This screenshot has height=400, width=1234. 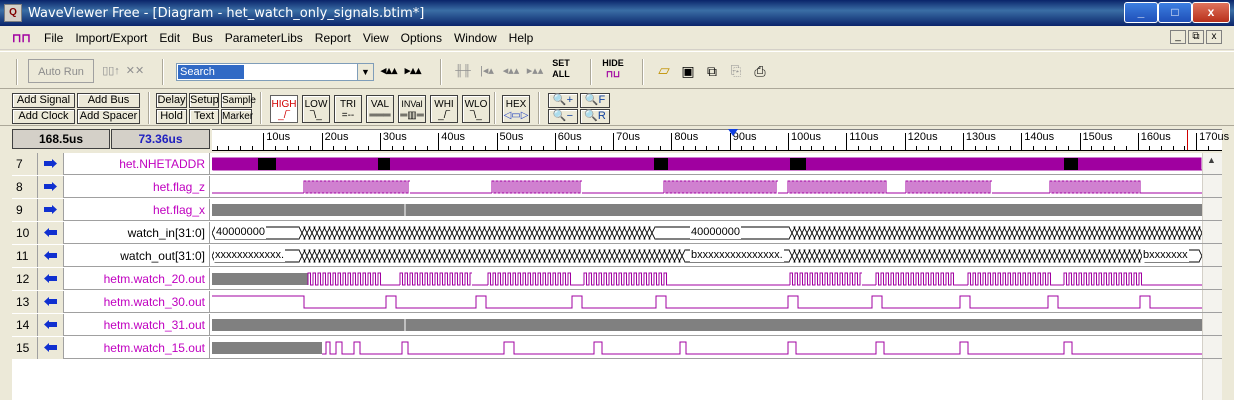 I want to click on text-button: Text, so click(x=204, y=116).